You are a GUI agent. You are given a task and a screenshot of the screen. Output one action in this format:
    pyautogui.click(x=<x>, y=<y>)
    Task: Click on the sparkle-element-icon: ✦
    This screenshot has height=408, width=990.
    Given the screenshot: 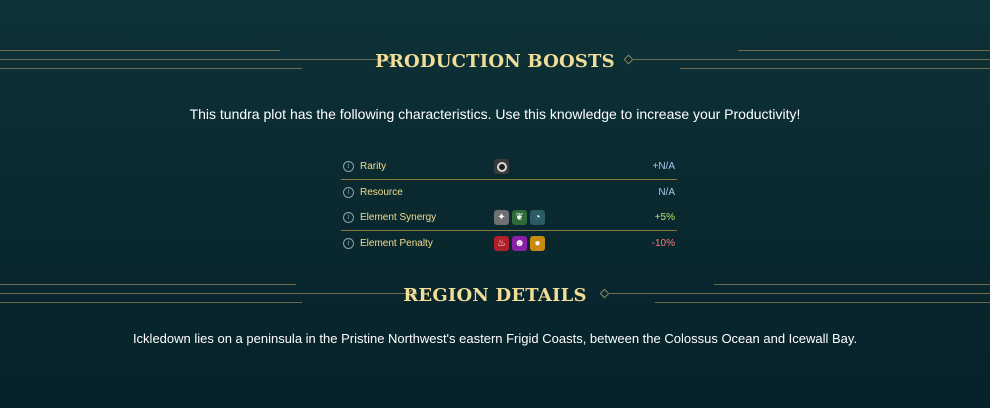 What is the action you would take?
    pyautogui.click(x=501, y=217)
    